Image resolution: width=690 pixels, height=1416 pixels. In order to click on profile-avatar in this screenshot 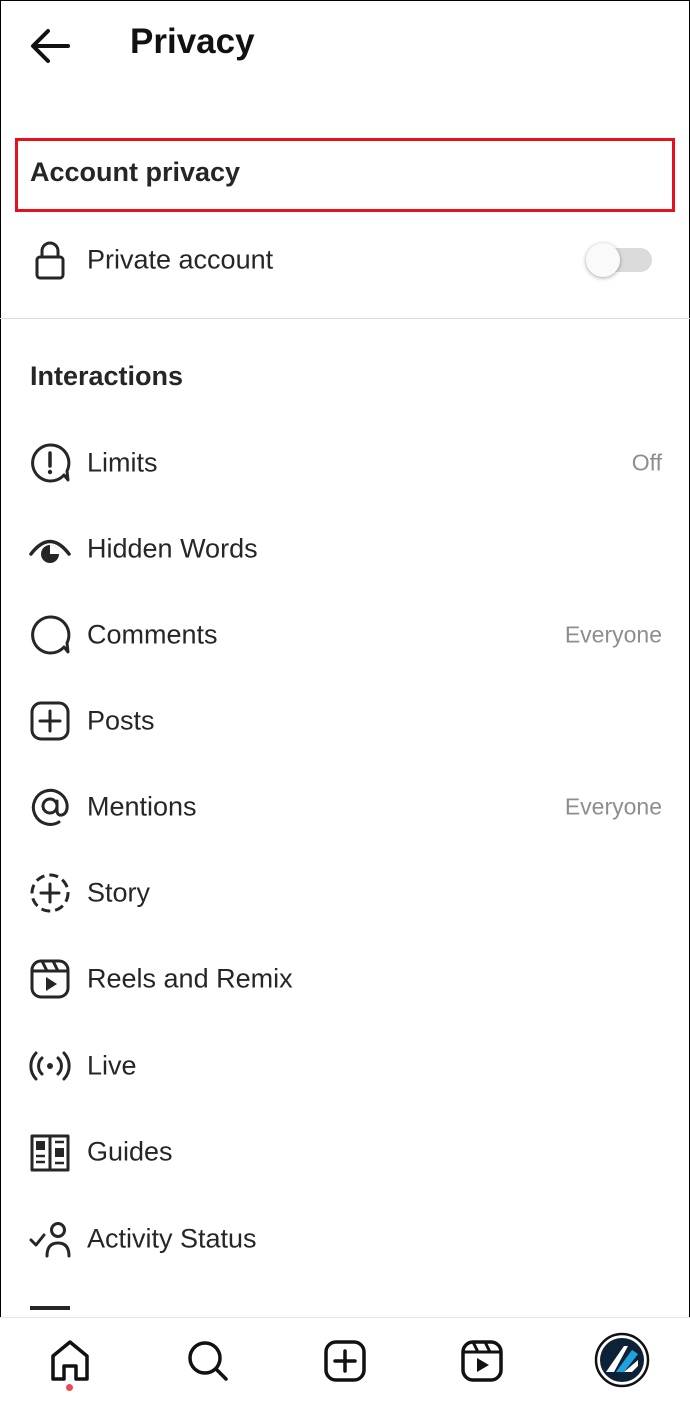, I will do `click(622, 1360)`.